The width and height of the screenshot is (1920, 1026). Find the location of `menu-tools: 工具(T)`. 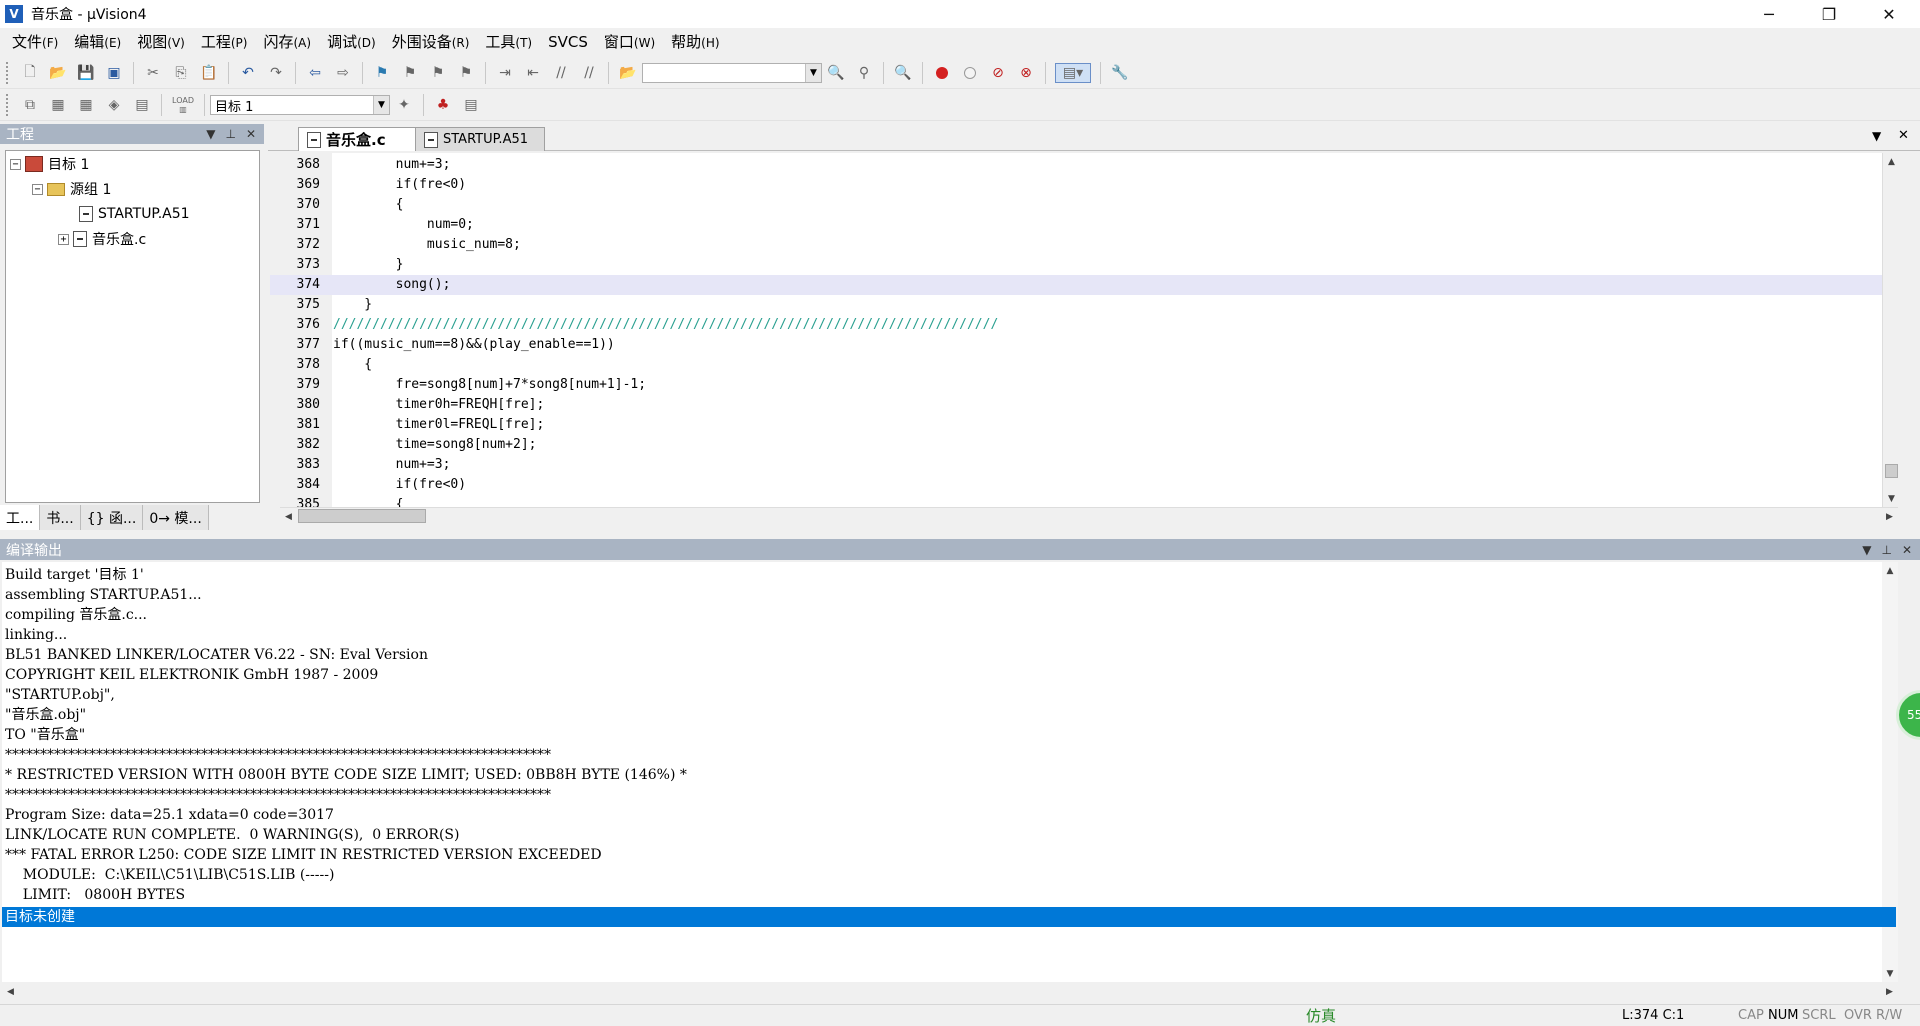

menu-tools: 工具(T) is located at coordinates (508, 42).